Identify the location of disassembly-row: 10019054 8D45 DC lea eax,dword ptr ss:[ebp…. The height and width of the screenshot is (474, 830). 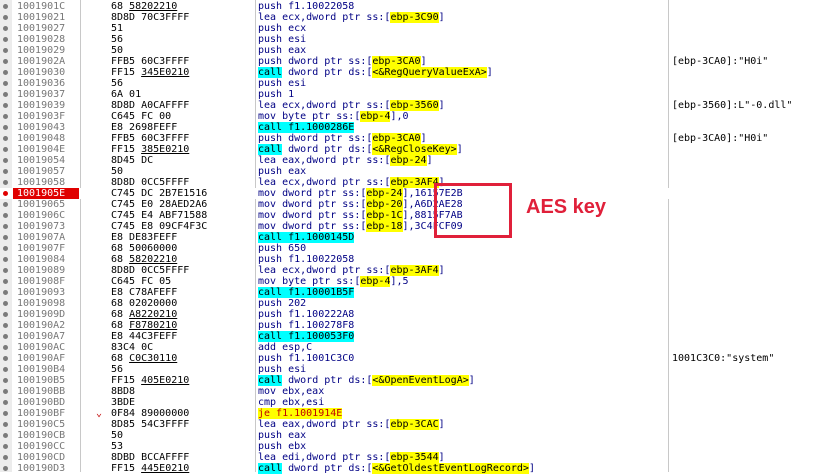
(415, 160).